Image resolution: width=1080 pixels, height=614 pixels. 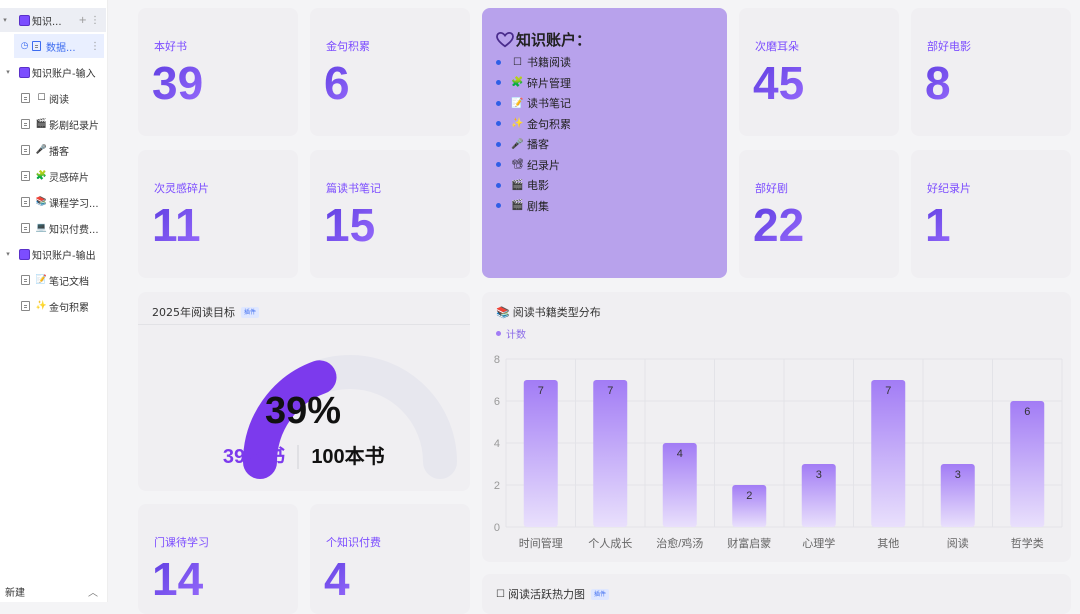 I want to click on x-tick-label: 其他, so click(x=888, y=543).